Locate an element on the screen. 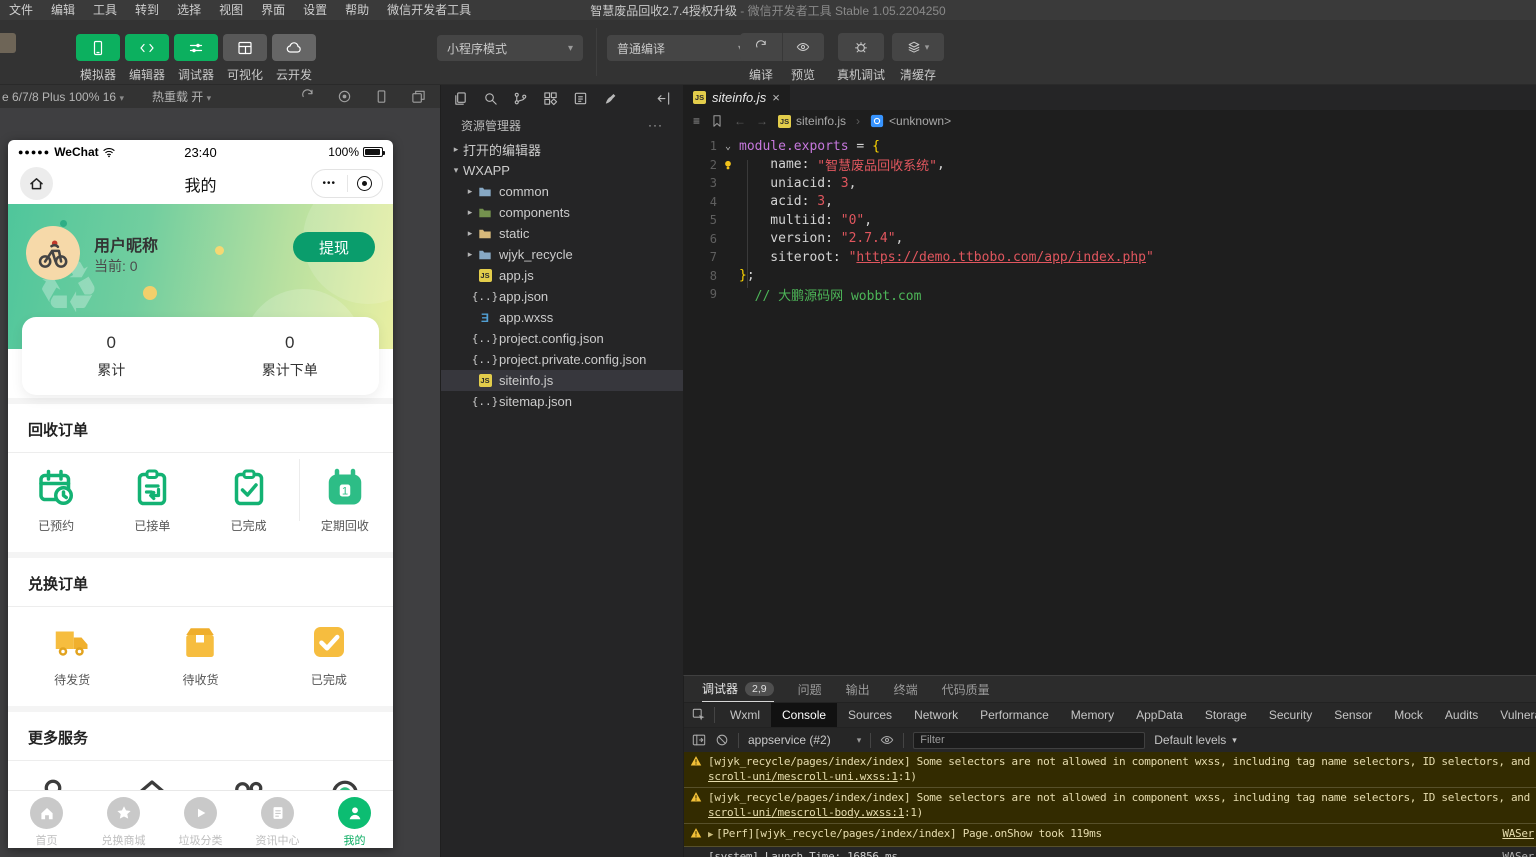  forward-icon: → is located at coordinates (762, 121).